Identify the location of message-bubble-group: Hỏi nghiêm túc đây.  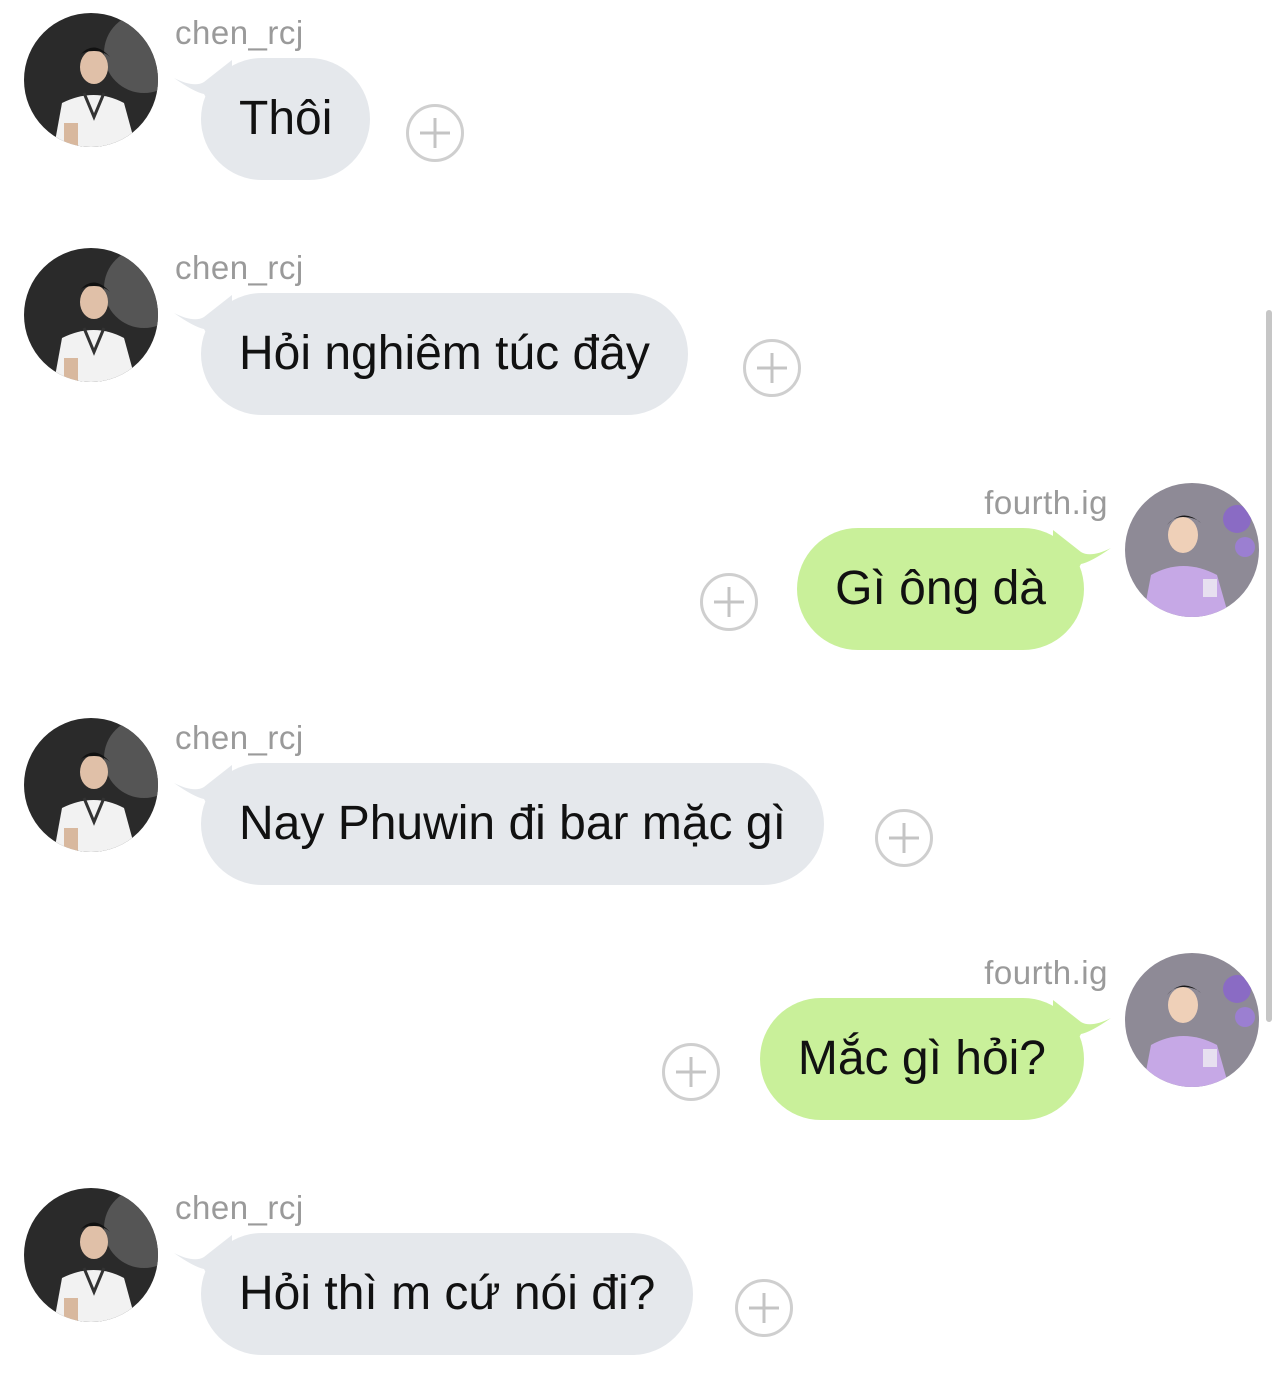
(431, 354).